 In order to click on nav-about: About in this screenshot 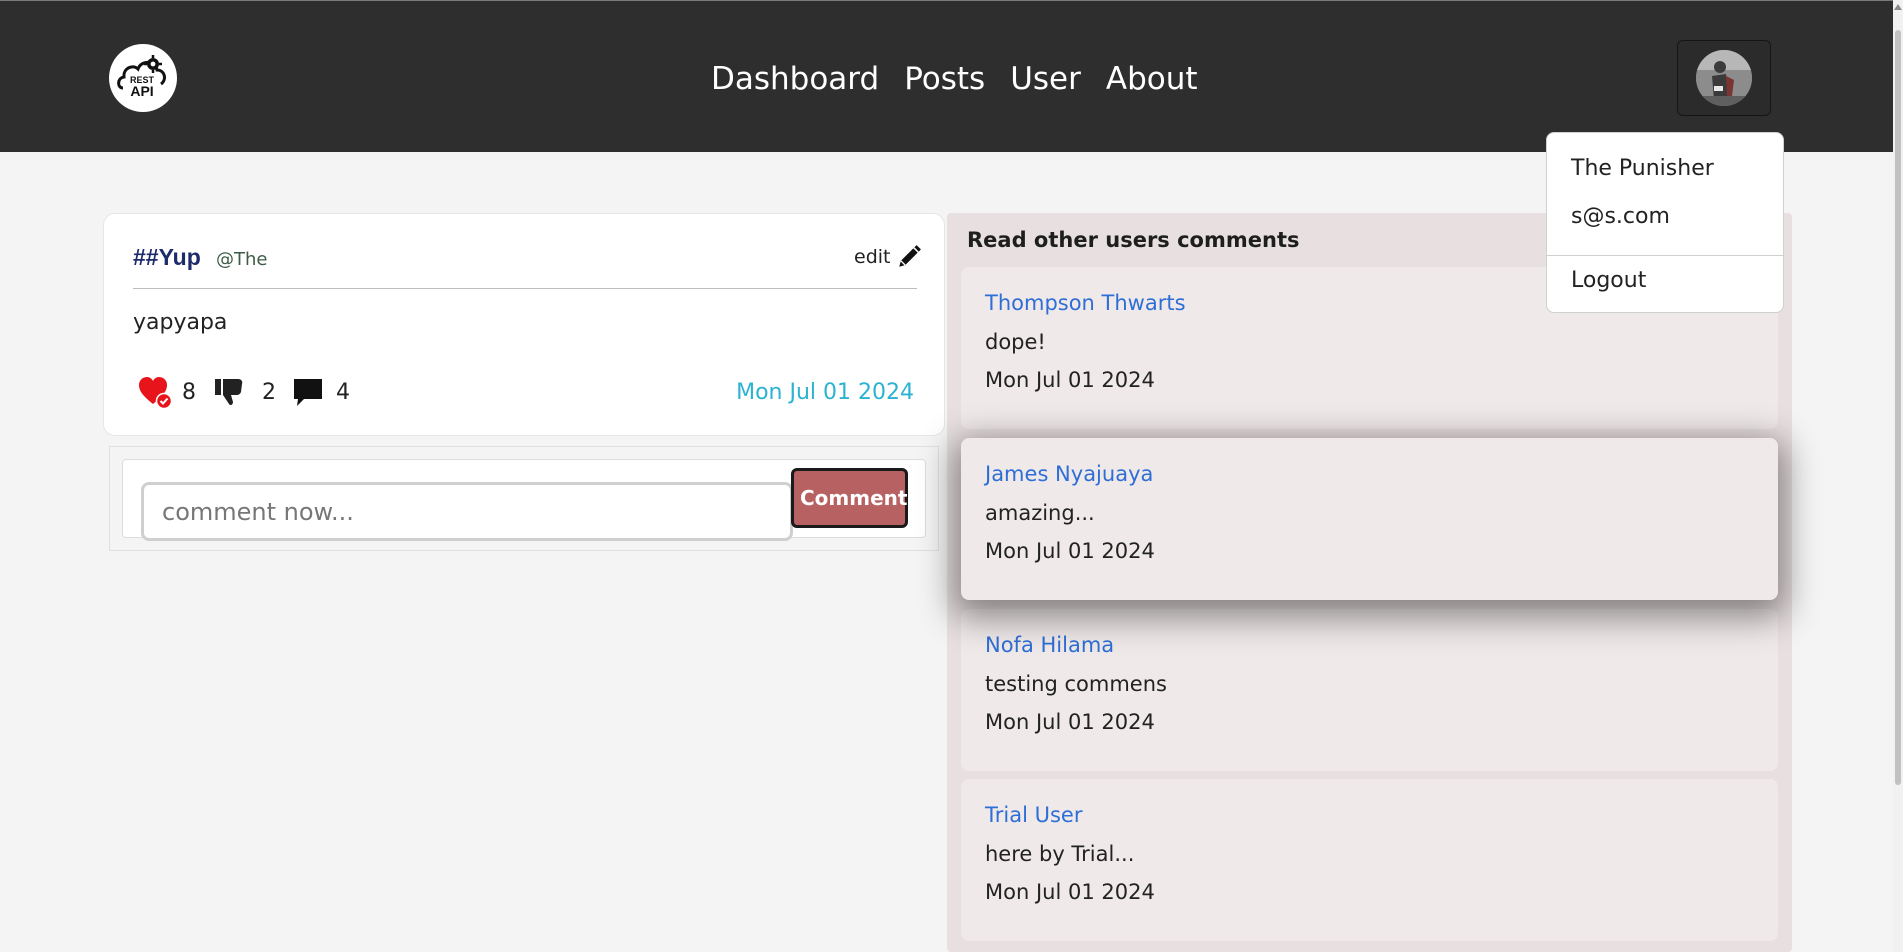, I will do `click(1152, 79)`.